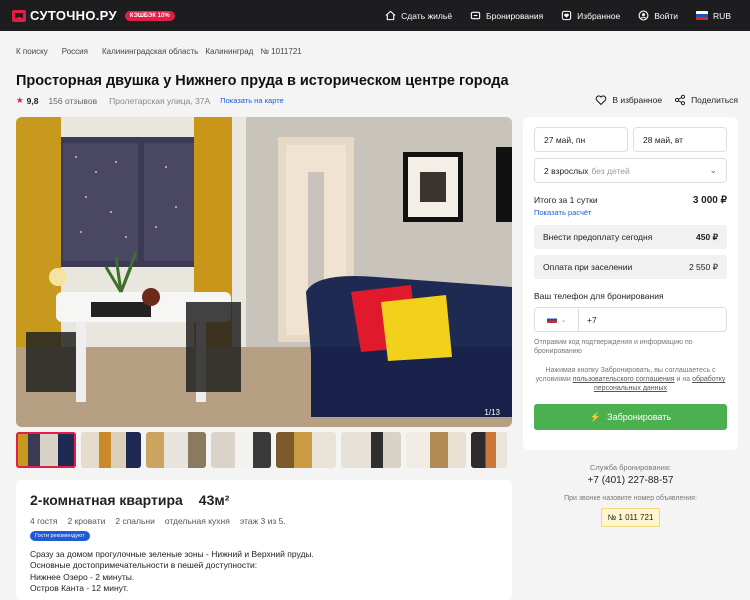 This screenshot has width=750, height=600. I want to click on user-agreement-link: пользовательского соглашения, so click(624, 379).